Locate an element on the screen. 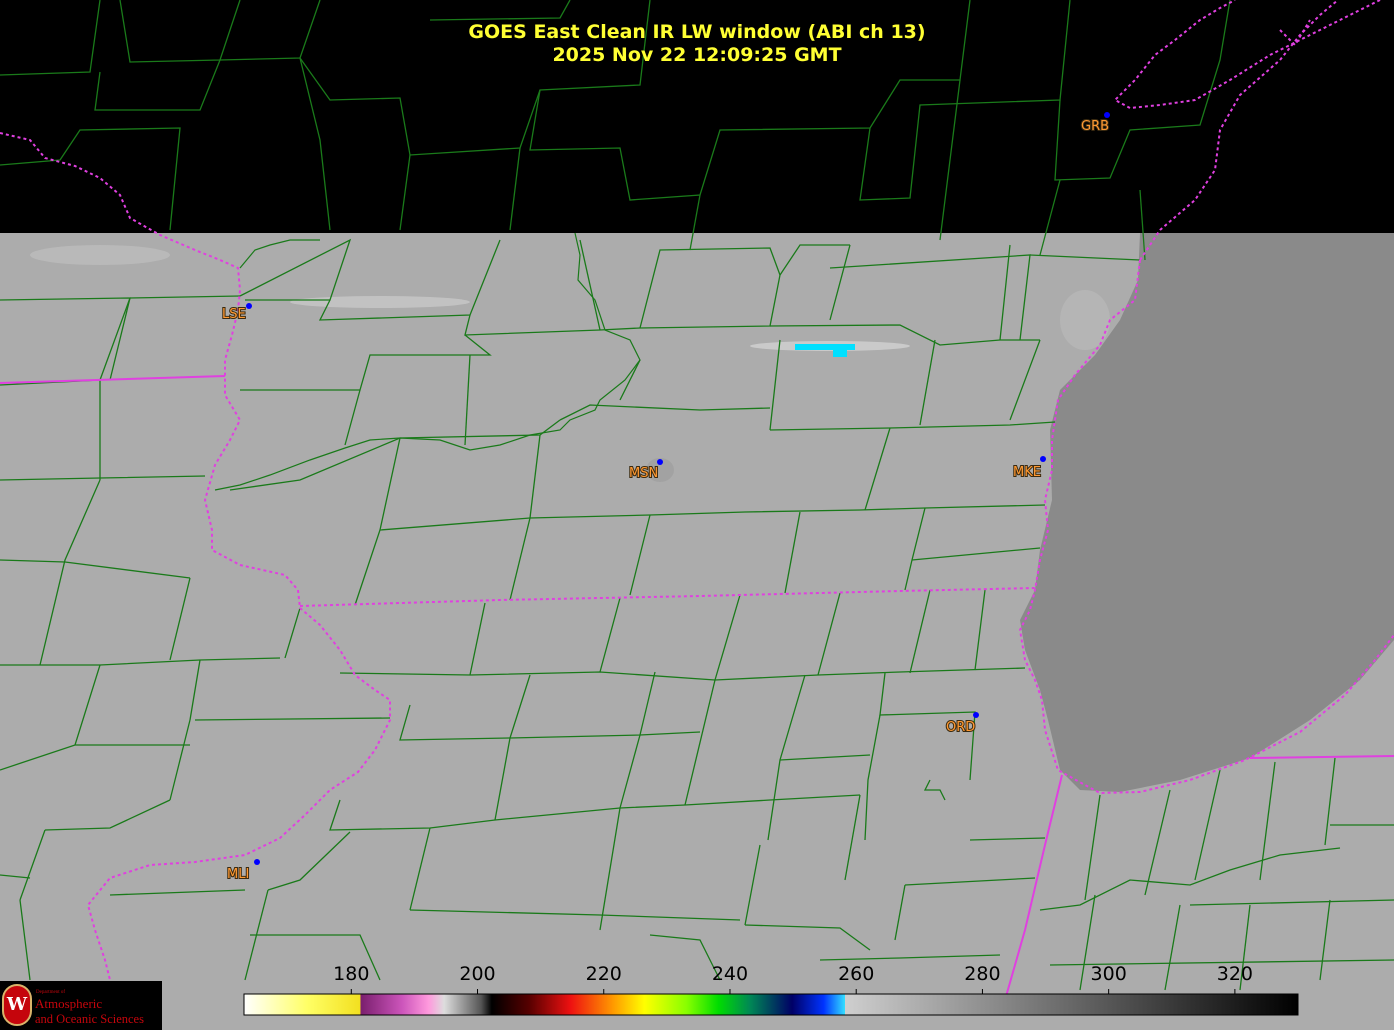 This screenshot has width=1394, height=1030. svg-text: ORD is located at coordinates (960, 727).